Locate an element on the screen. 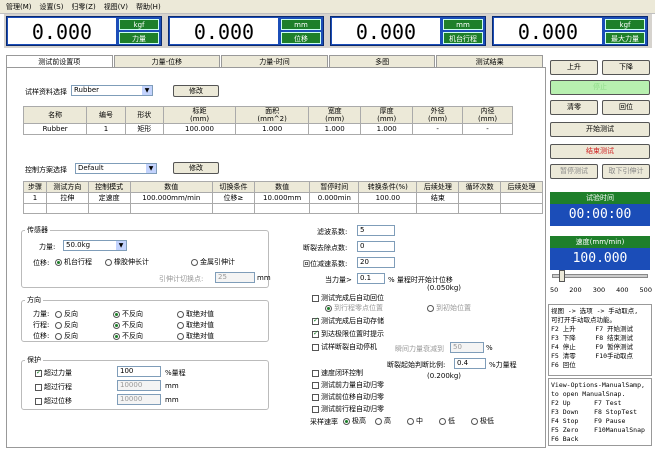 The width and height of the screenshot is (655, 454). menu-help: 帮助(H) is located at coordinates (148, 7).